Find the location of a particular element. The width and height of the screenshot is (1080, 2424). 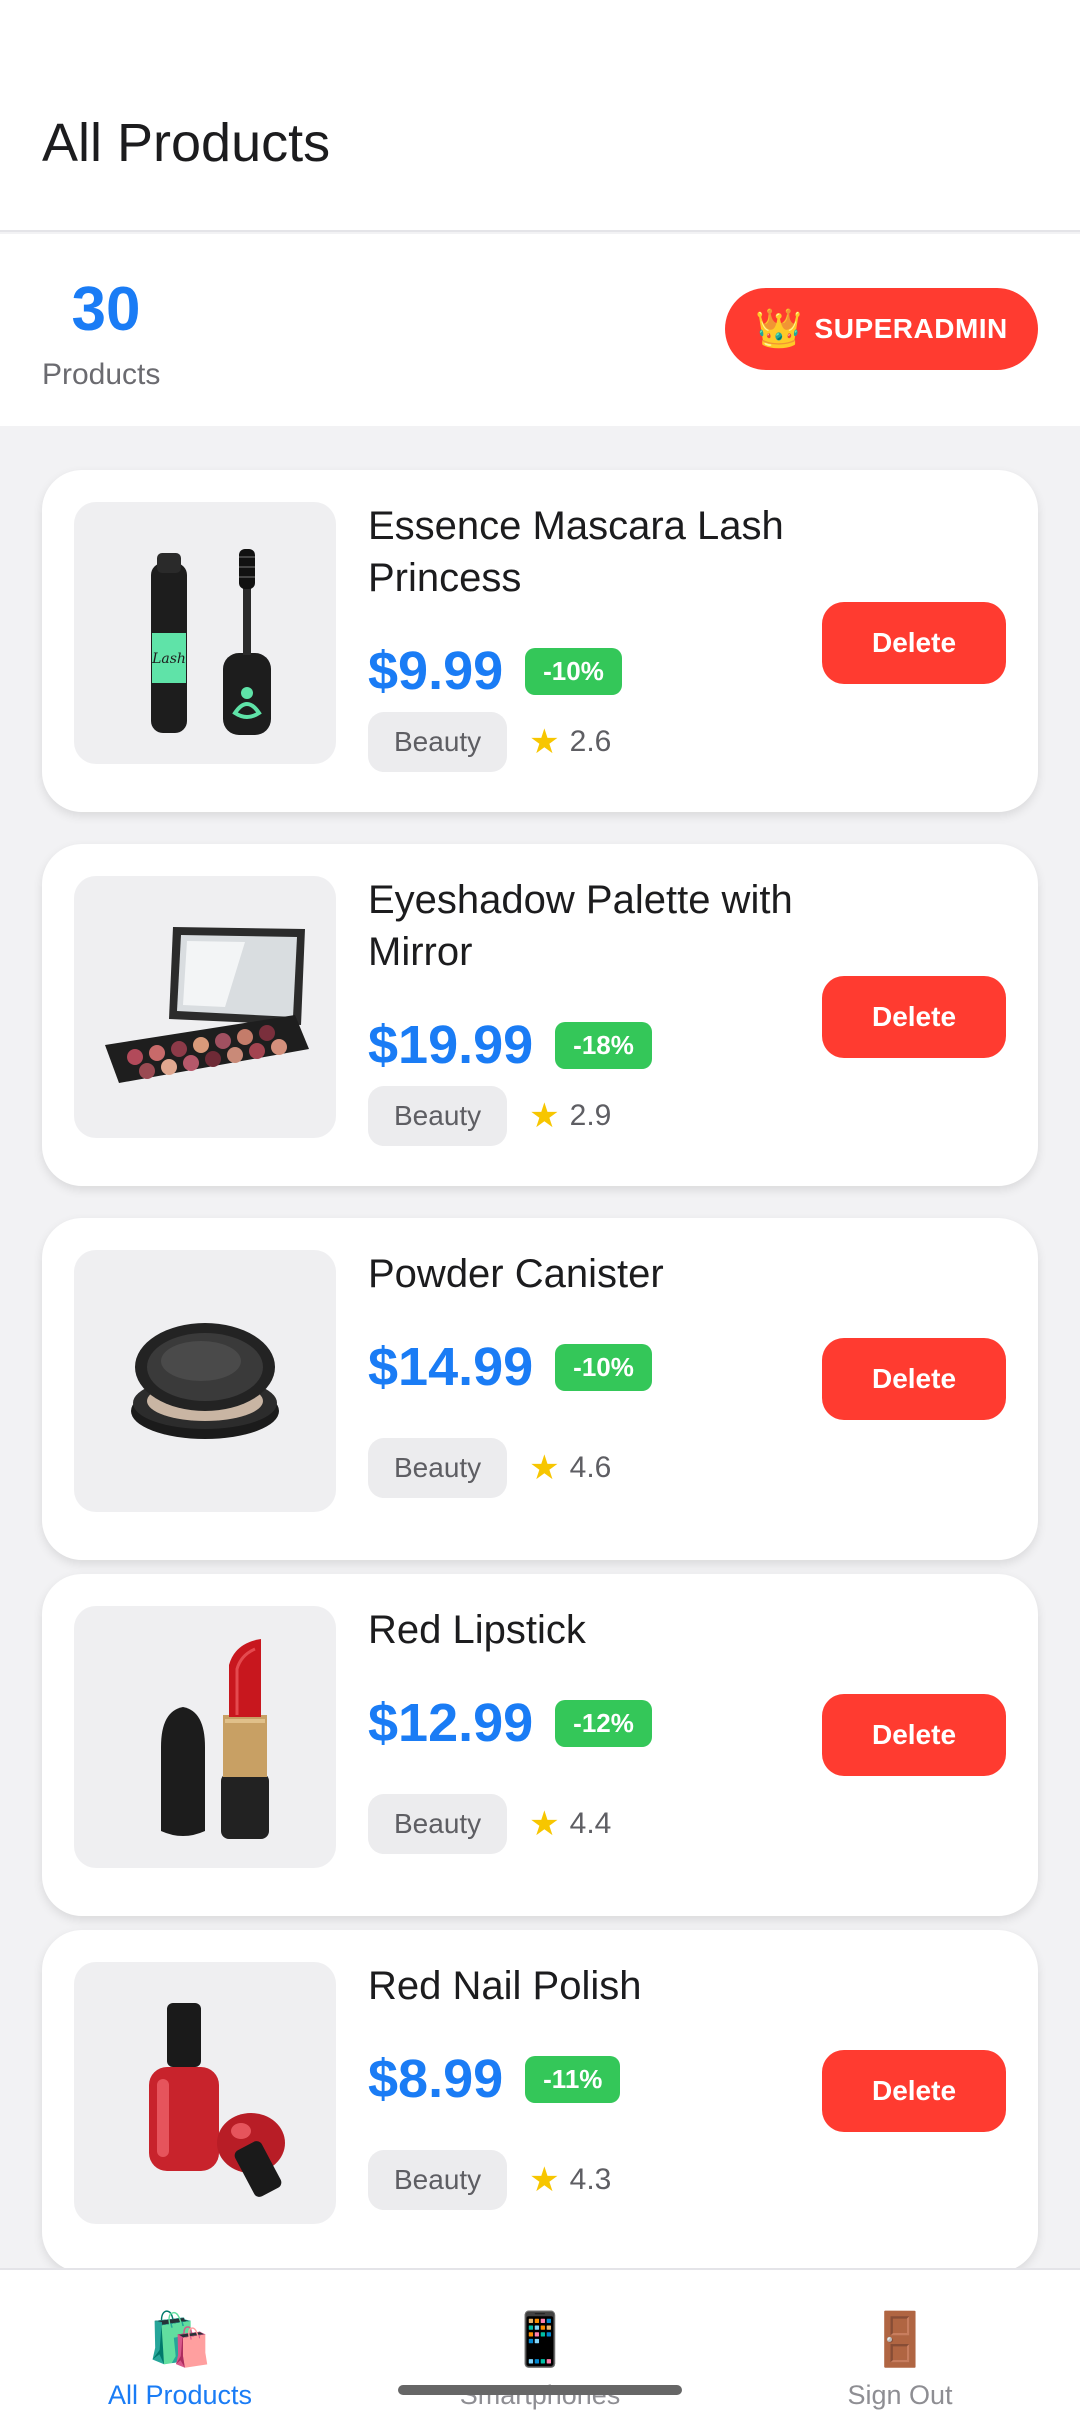

product-title: Essence Mascara Lash Princess is located at coordinates (576, 552).